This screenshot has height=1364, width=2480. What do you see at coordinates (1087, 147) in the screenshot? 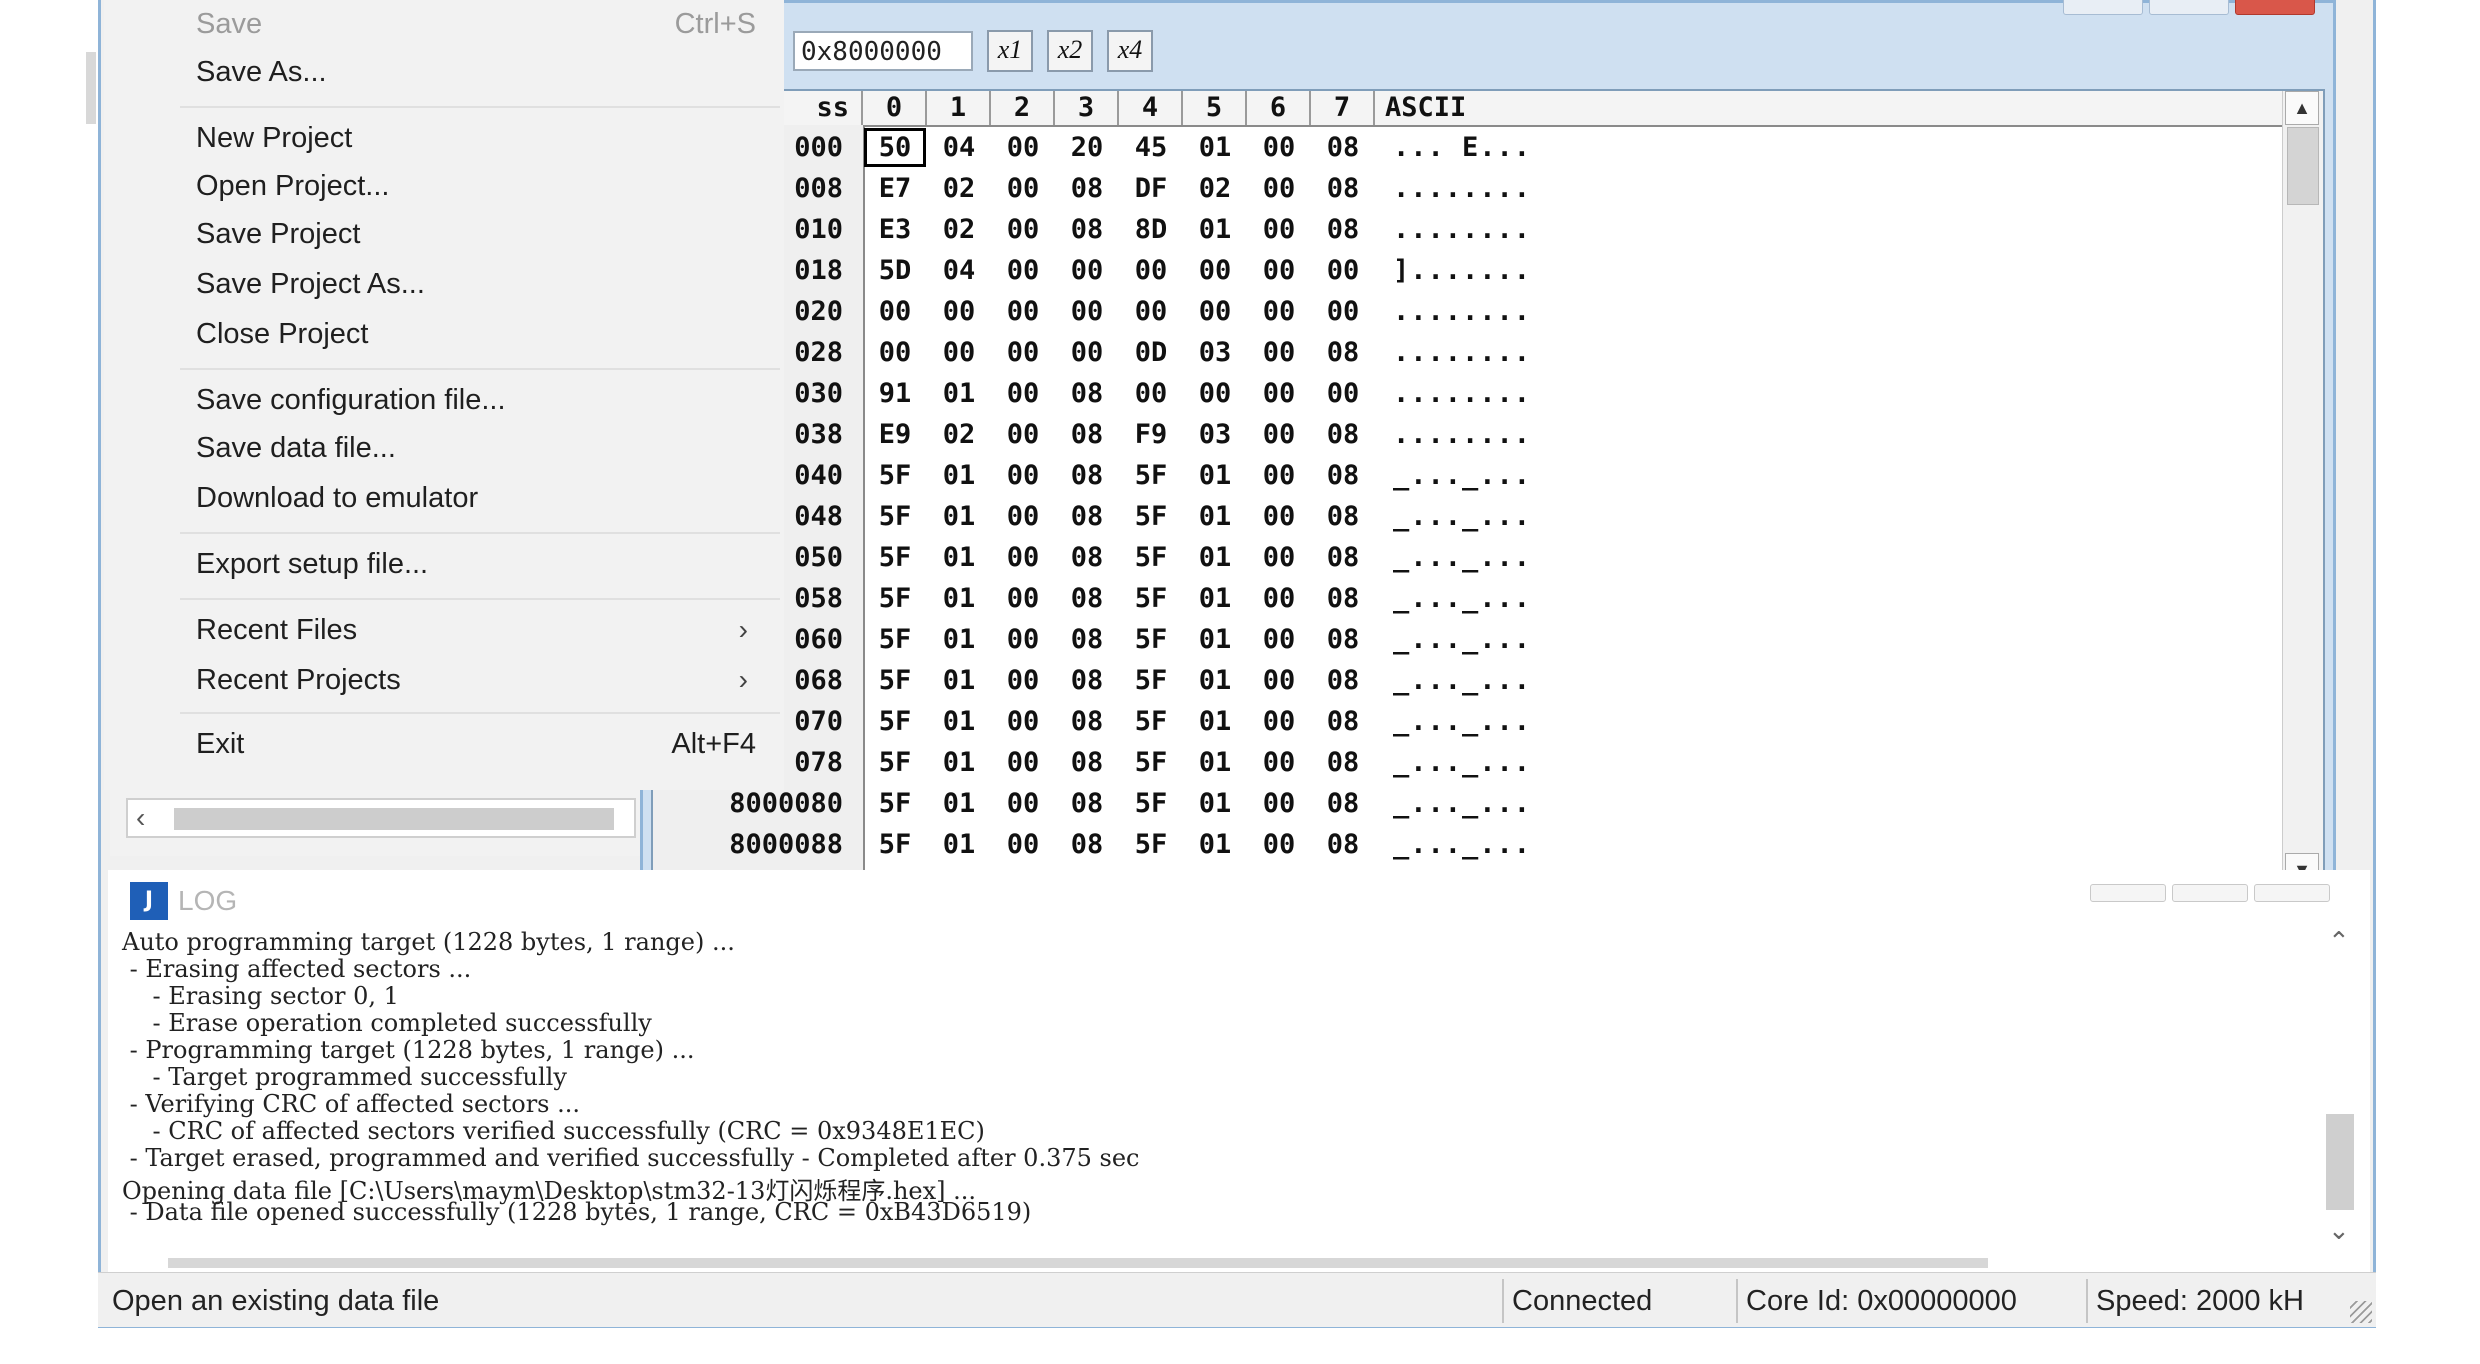
I see `byte-cell: 20` at bounding box center [1087, 147].